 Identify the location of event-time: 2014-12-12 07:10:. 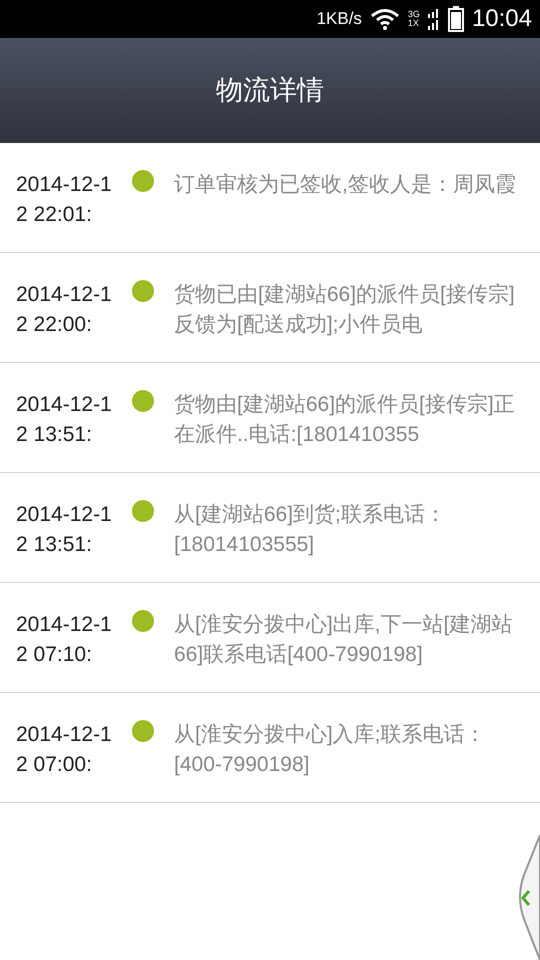
(64, 640).